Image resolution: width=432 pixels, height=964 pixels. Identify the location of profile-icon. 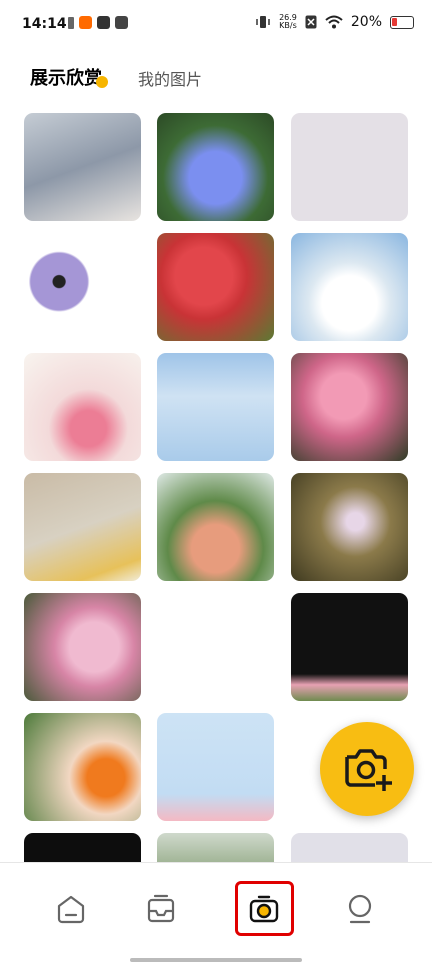
(360, 909).